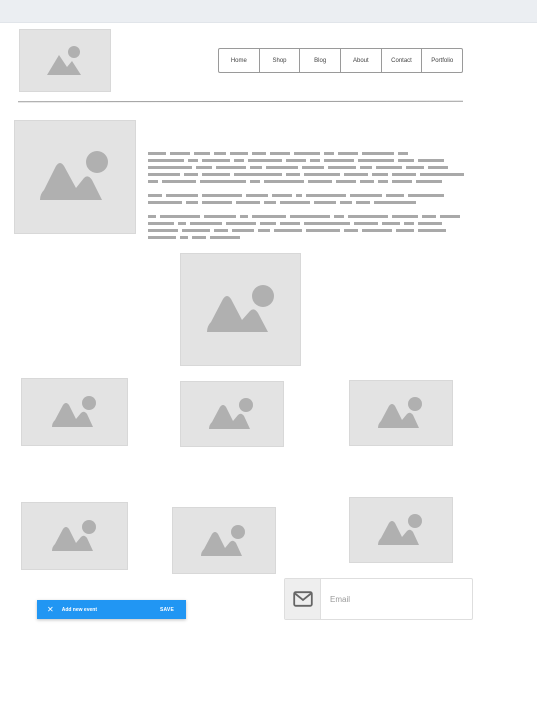 The height and width of the screenshot is (706, 537). What do you see at coordinates (442, 60) in the screenshot?
I see `nav-portfolio: Portfolio` at bounding box center [442, 60].